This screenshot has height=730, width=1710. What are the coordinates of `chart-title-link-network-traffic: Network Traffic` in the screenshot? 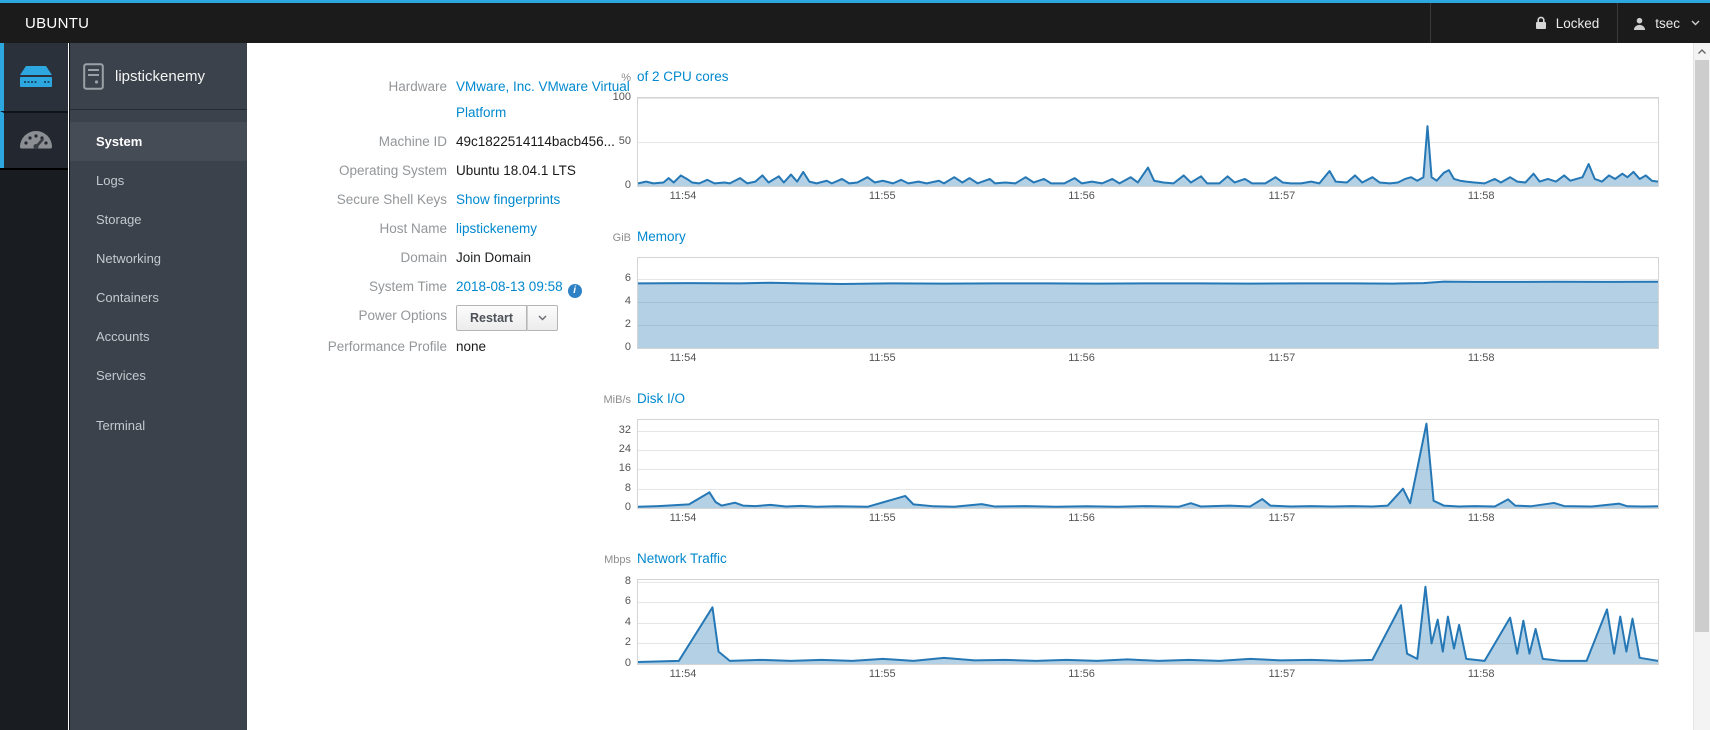 It's located at (682, 558).